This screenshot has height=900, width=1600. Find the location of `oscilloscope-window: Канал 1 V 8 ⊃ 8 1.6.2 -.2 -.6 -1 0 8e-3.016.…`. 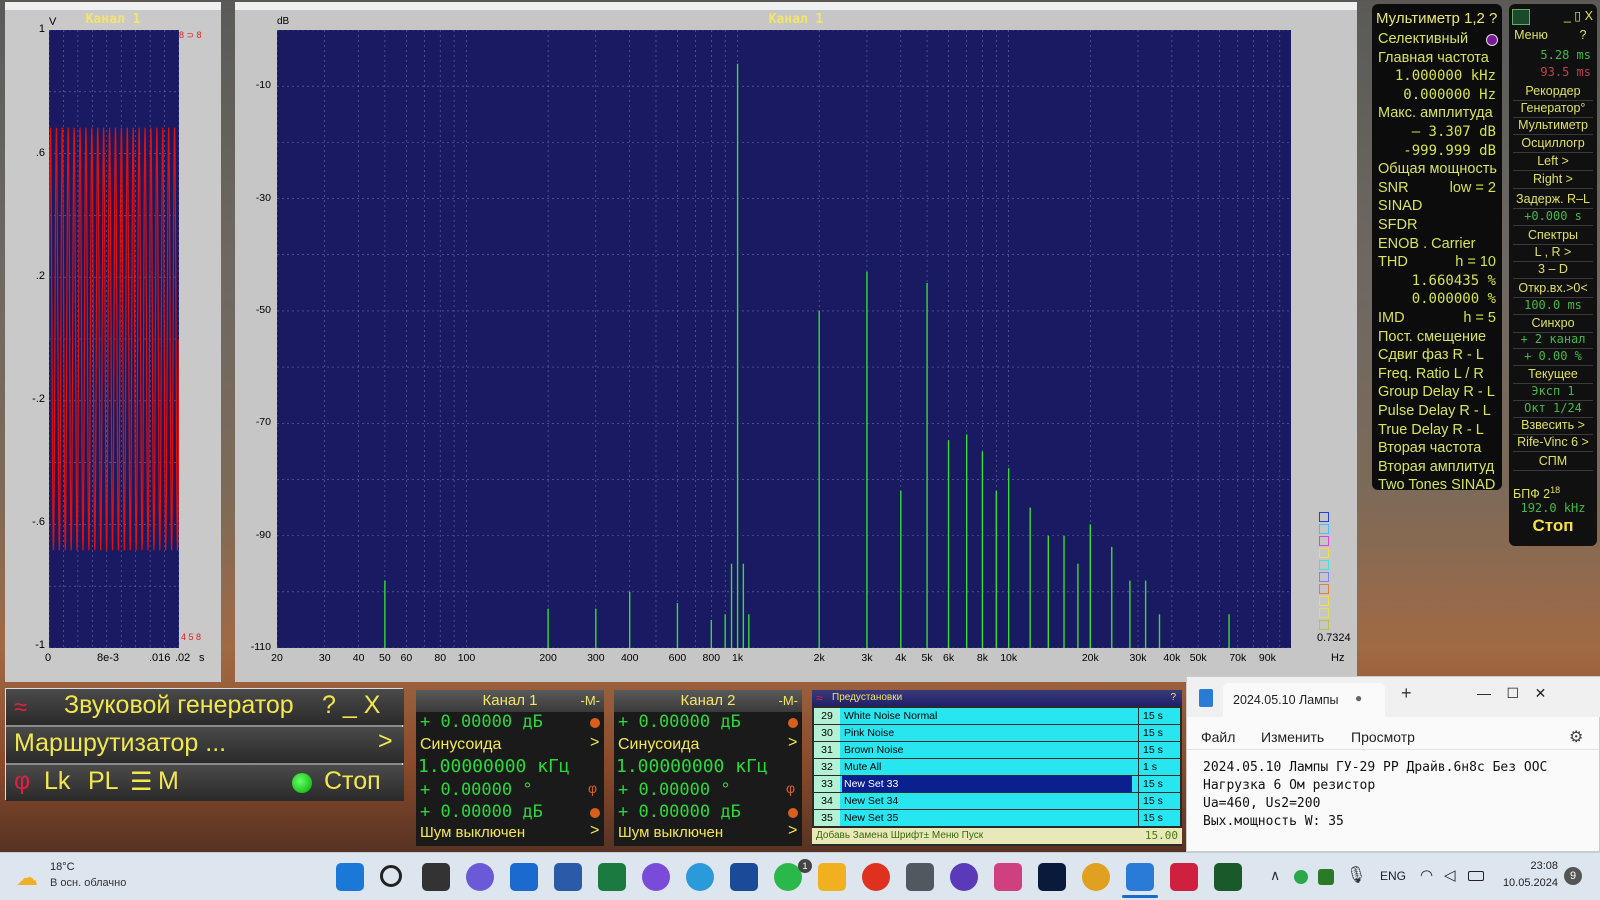

oscilloscope-window: Канал 1 V 8 ⊃ 8 1.6.2 -.2 -.6 -1 0 8e-3.016.… is located at coordinates (113, 342).